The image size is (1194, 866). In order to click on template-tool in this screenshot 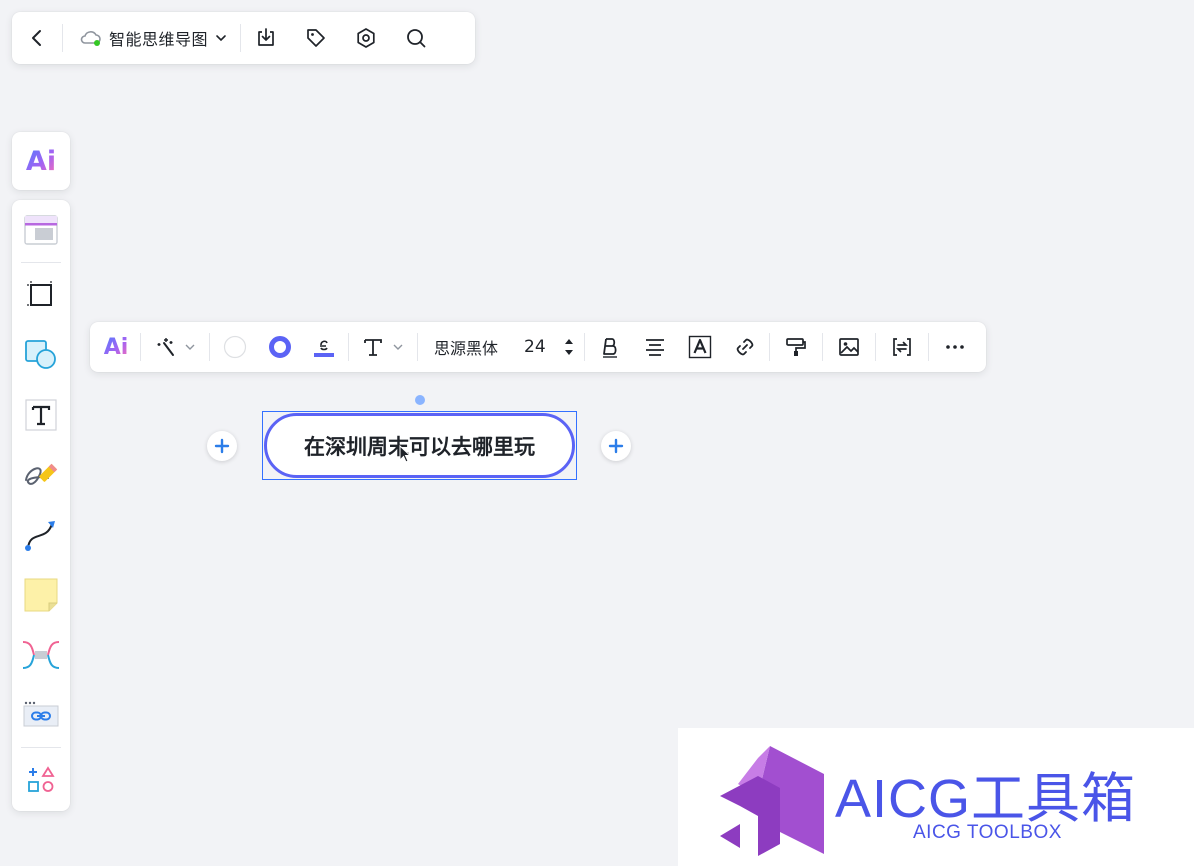, I will do `click(41, 230)`.